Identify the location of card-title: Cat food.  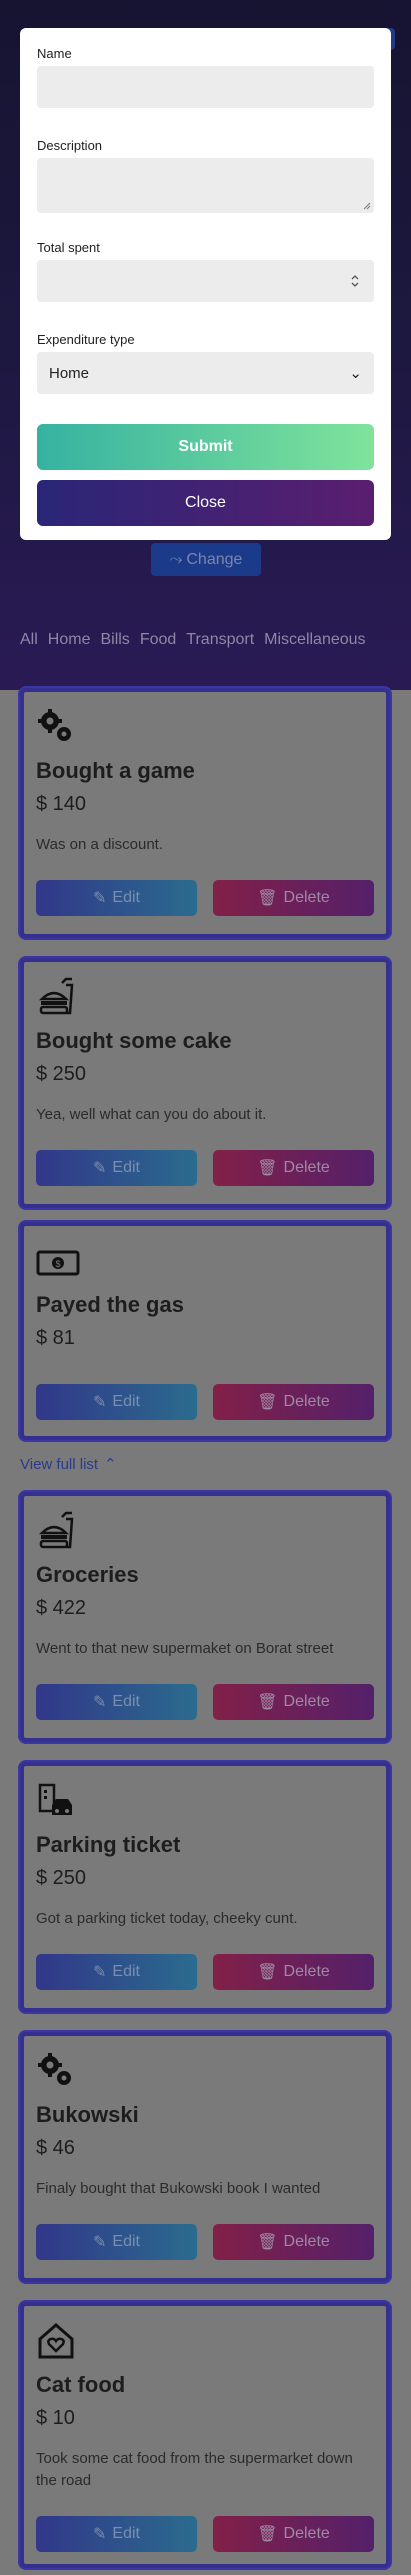
(81, 2384).